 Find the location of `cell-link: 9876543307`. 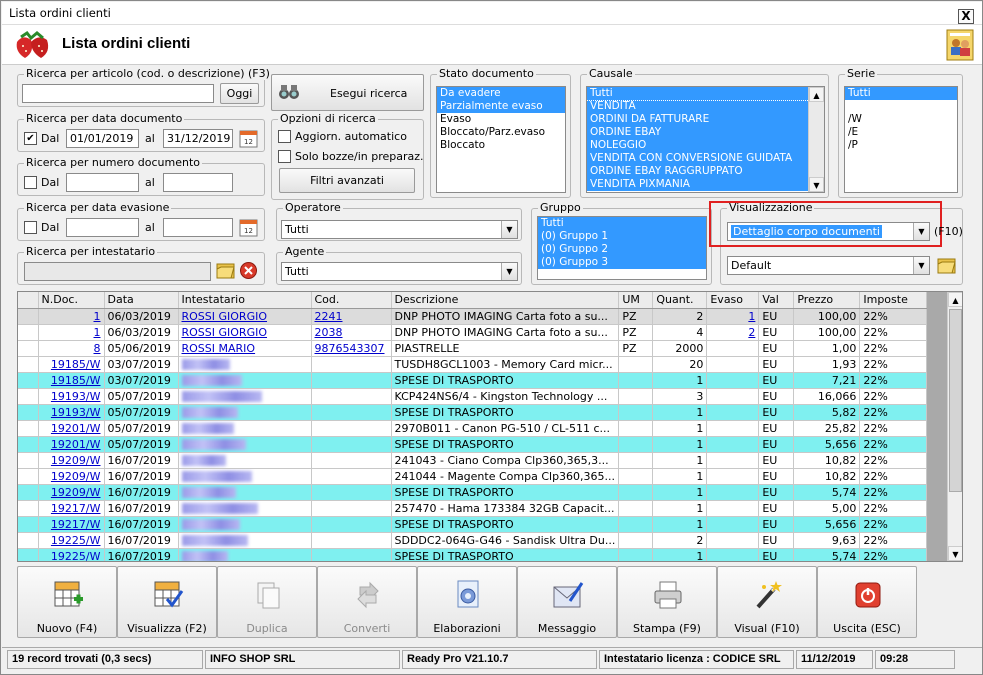

cell-link: 9876543307 is located at coordinates (350, 348).